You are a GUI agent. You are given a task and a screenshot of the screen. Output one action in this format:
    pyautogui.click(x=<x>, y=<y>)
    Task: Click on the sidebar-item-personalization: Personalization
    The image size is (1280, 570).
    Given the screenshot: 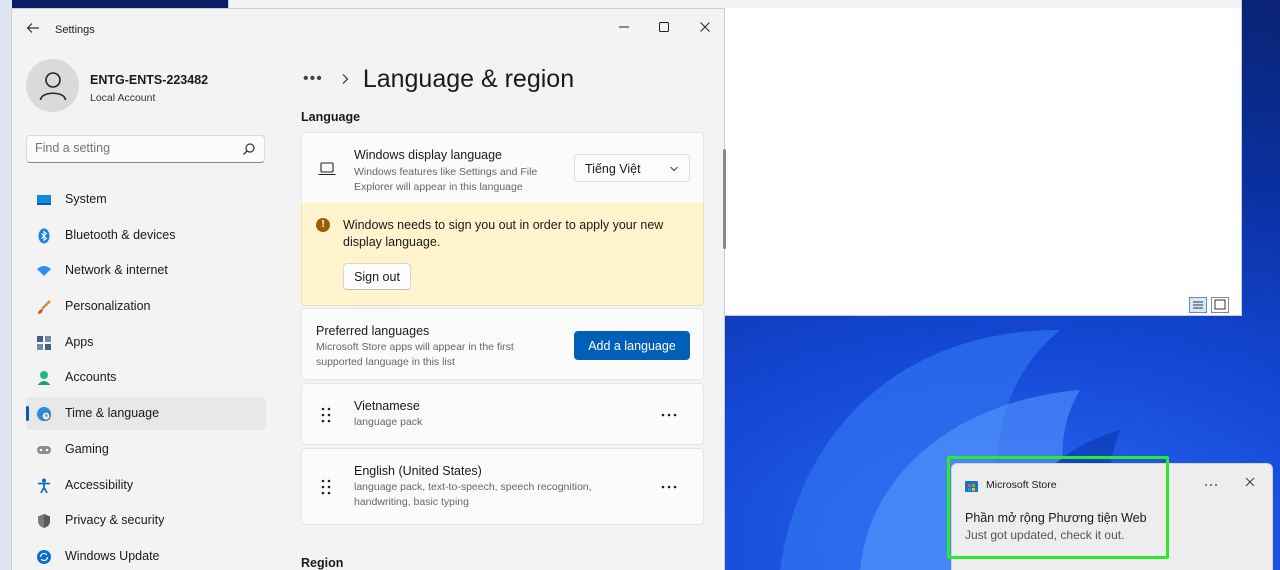 What is the action you would take?
    pyautogui.click(x=146, y=306)
    